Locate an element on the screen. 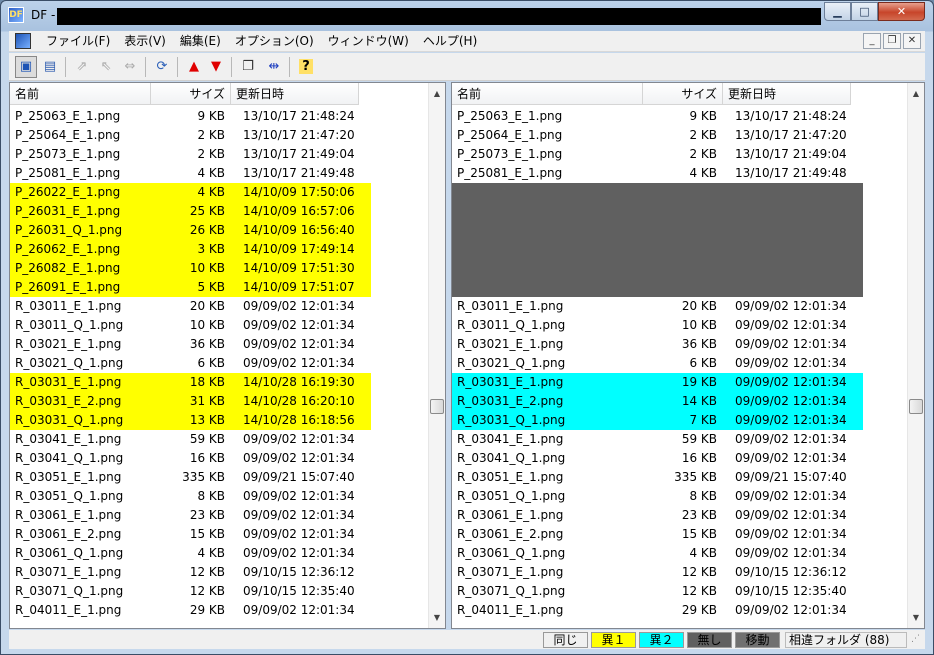 This screenshot has height=655, width=934. list-item: P_26031_E_1.png 25 KB 14/10/09 16:57:06 is located at coordinates (190, 211).